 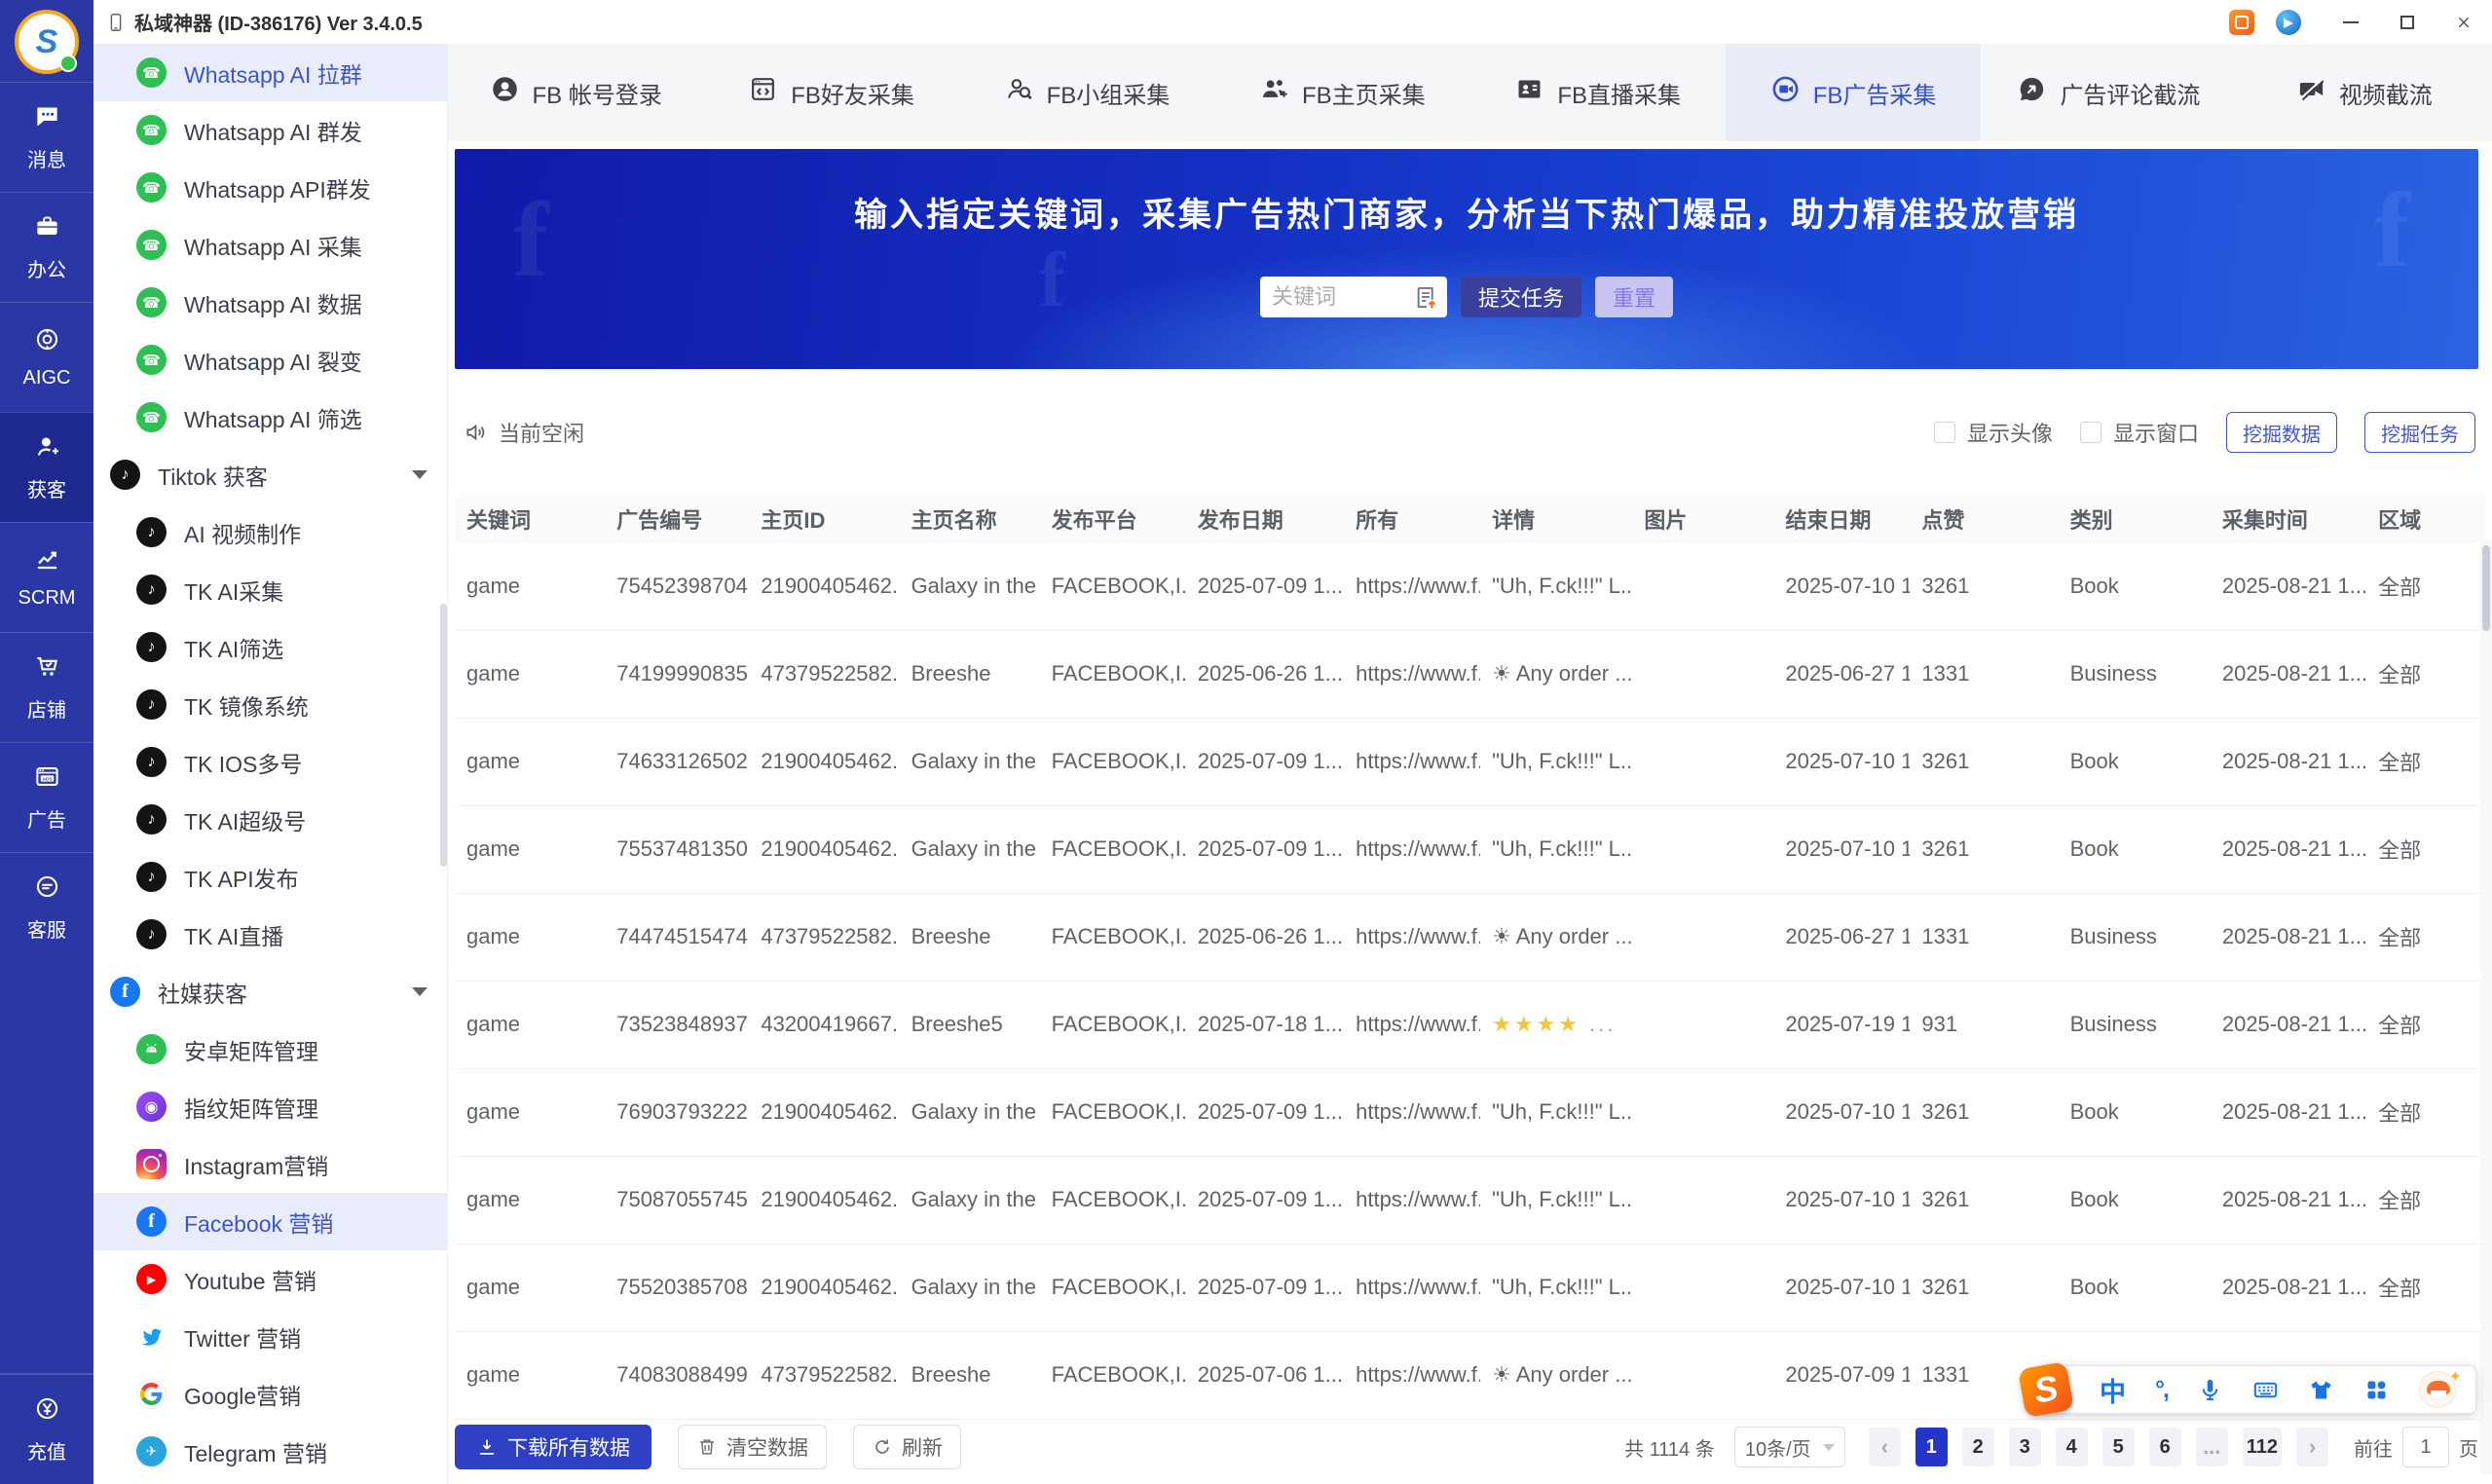 I want to click on submit-task-button: 提交任务, so click(x=1520, y=297).